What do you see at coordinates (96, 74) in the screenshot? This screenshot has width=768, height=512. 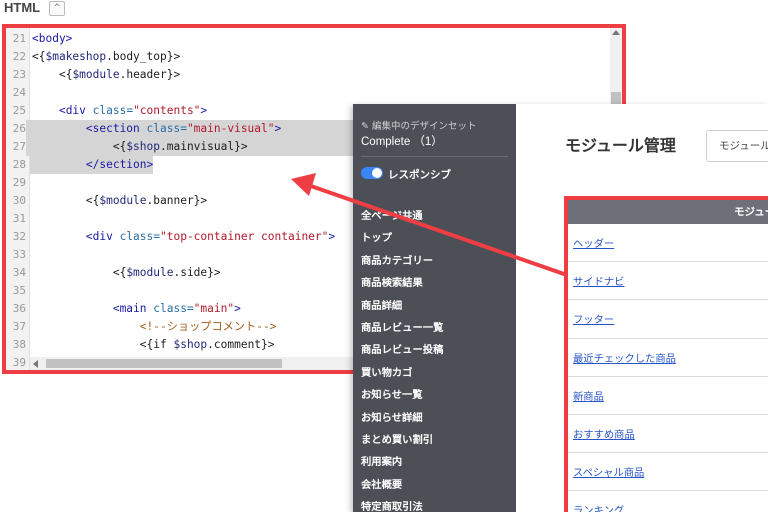 I see `code-token: $module` at bounding box center [96, 74].